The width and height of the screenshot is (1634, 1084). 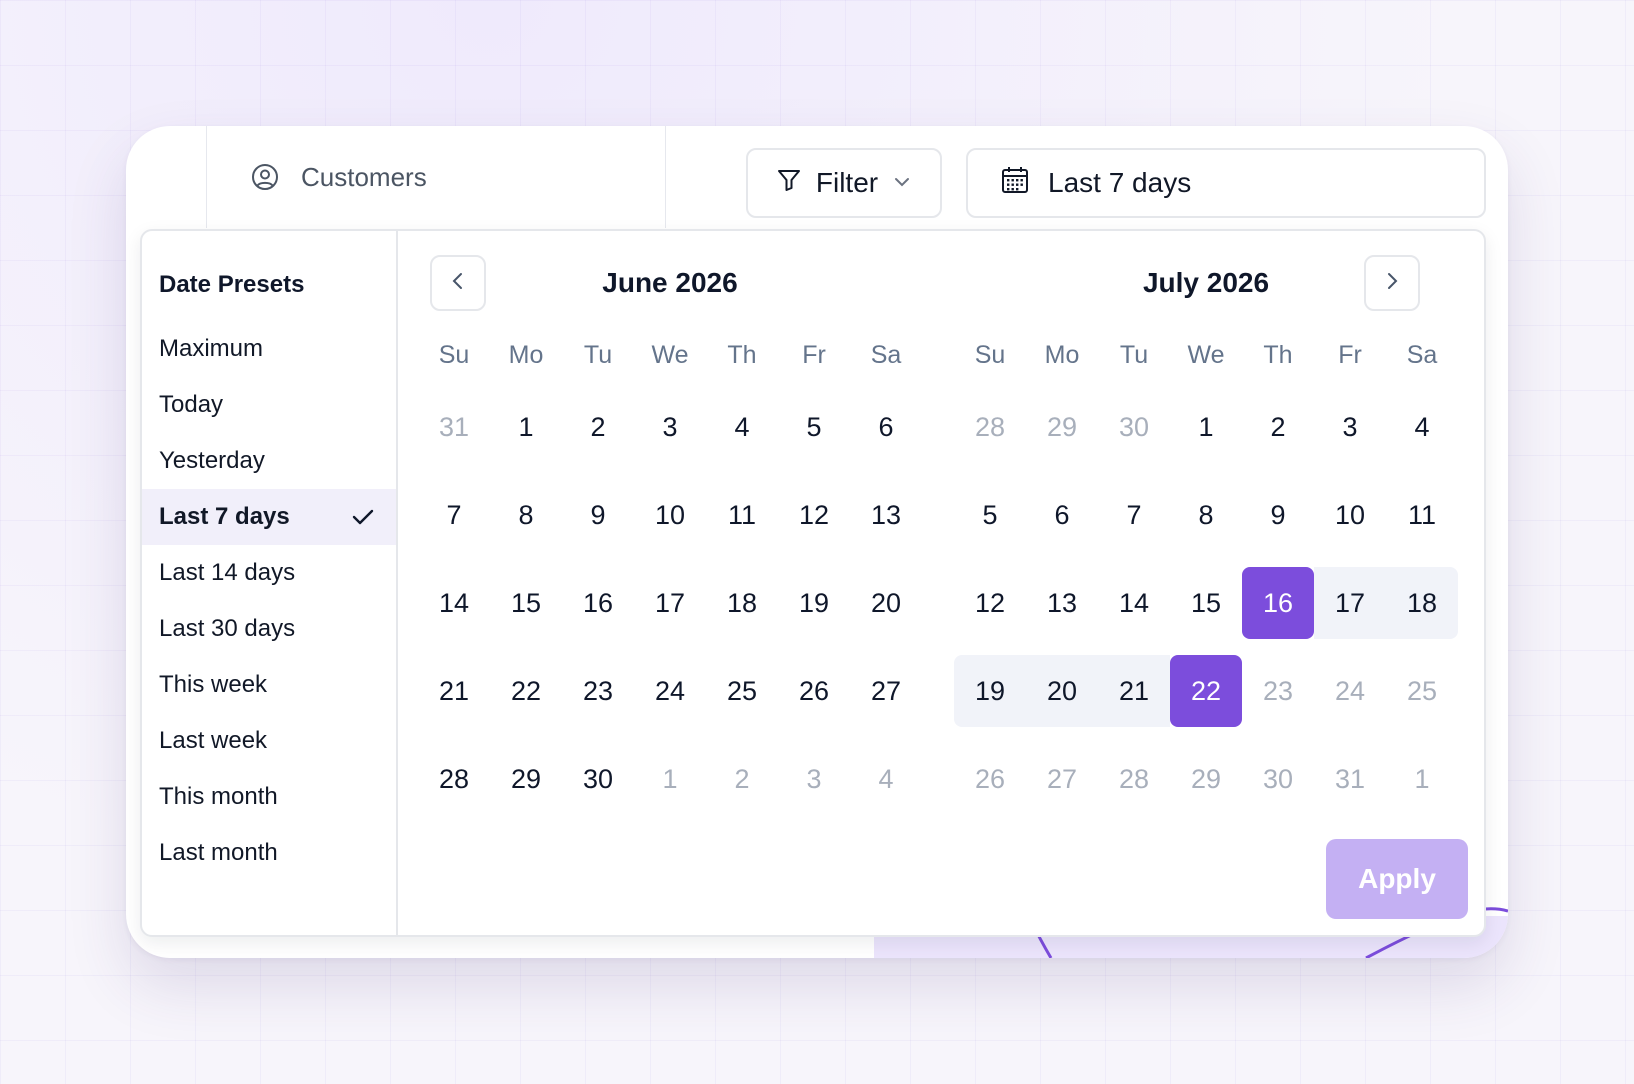 I want to click on calendar-day-in-range: 19, so click(x=990, y=691).